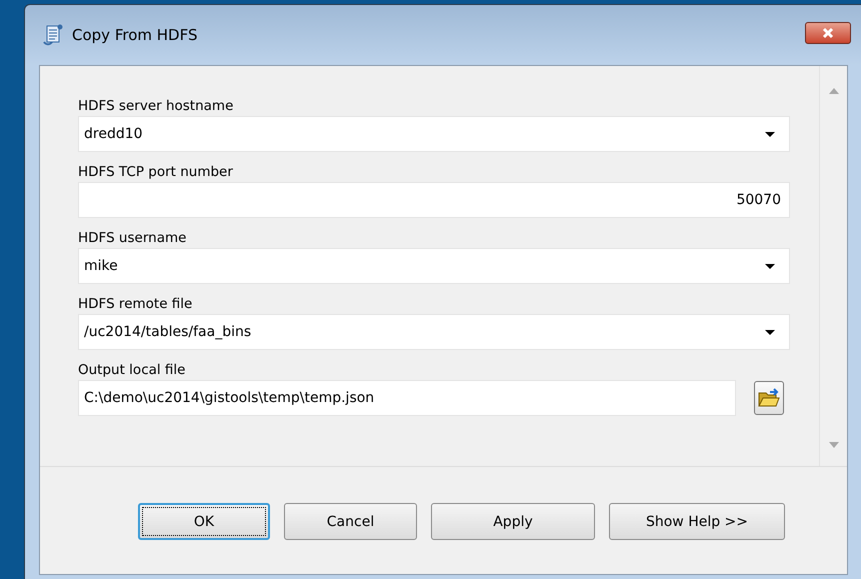  Describe the element at coordinates (136, 304) in the screenshot. I see `field-label: HDFS remote file` at that location.